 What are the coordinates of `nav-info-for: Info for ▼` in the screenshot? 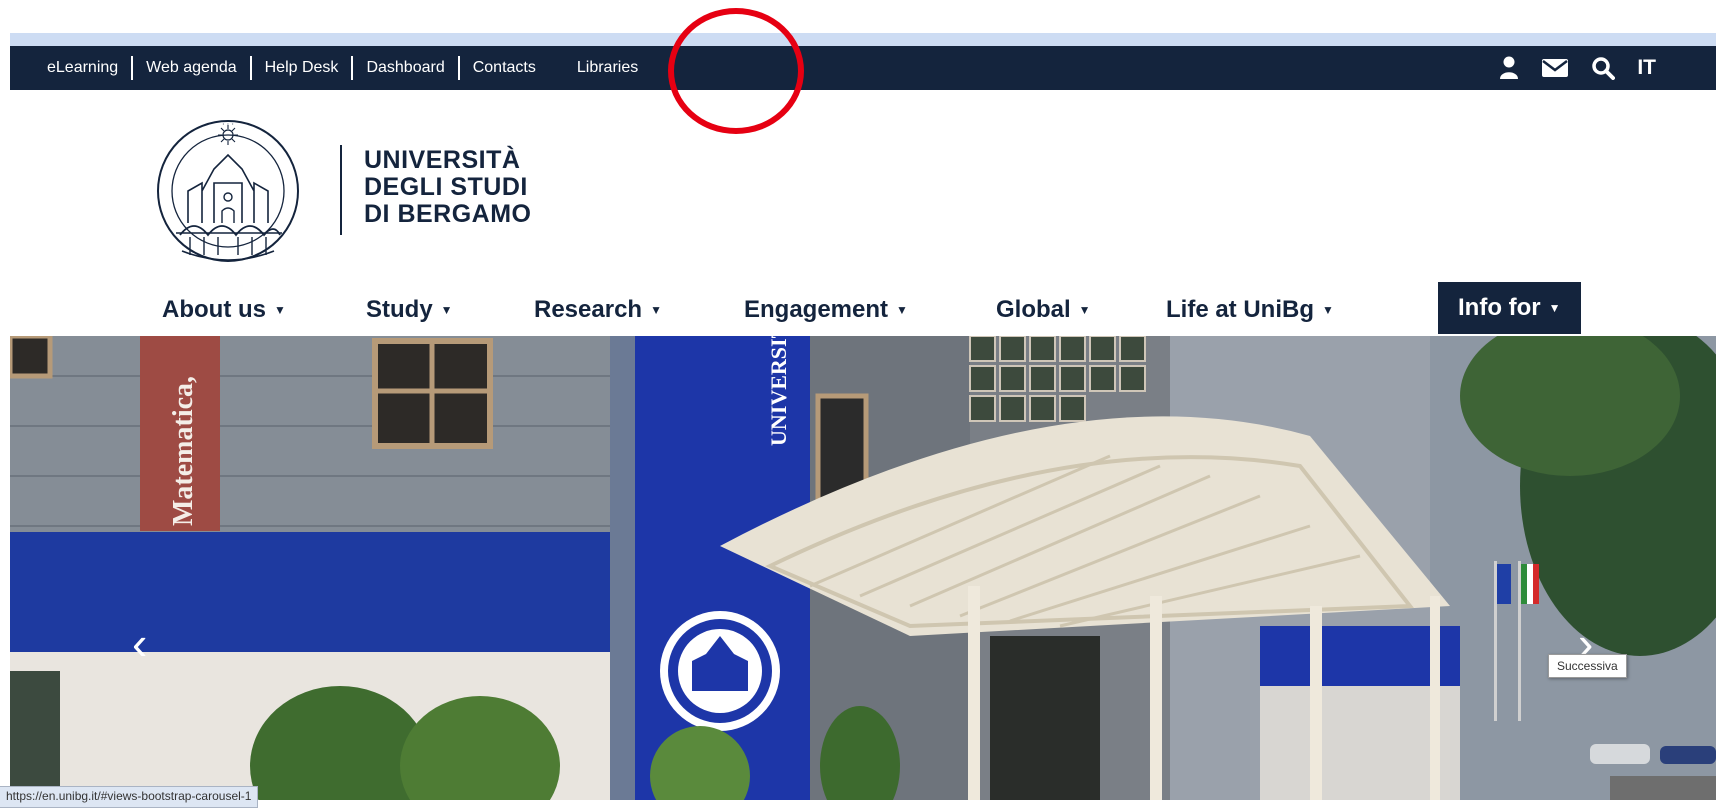 It's located at (1509, 308).